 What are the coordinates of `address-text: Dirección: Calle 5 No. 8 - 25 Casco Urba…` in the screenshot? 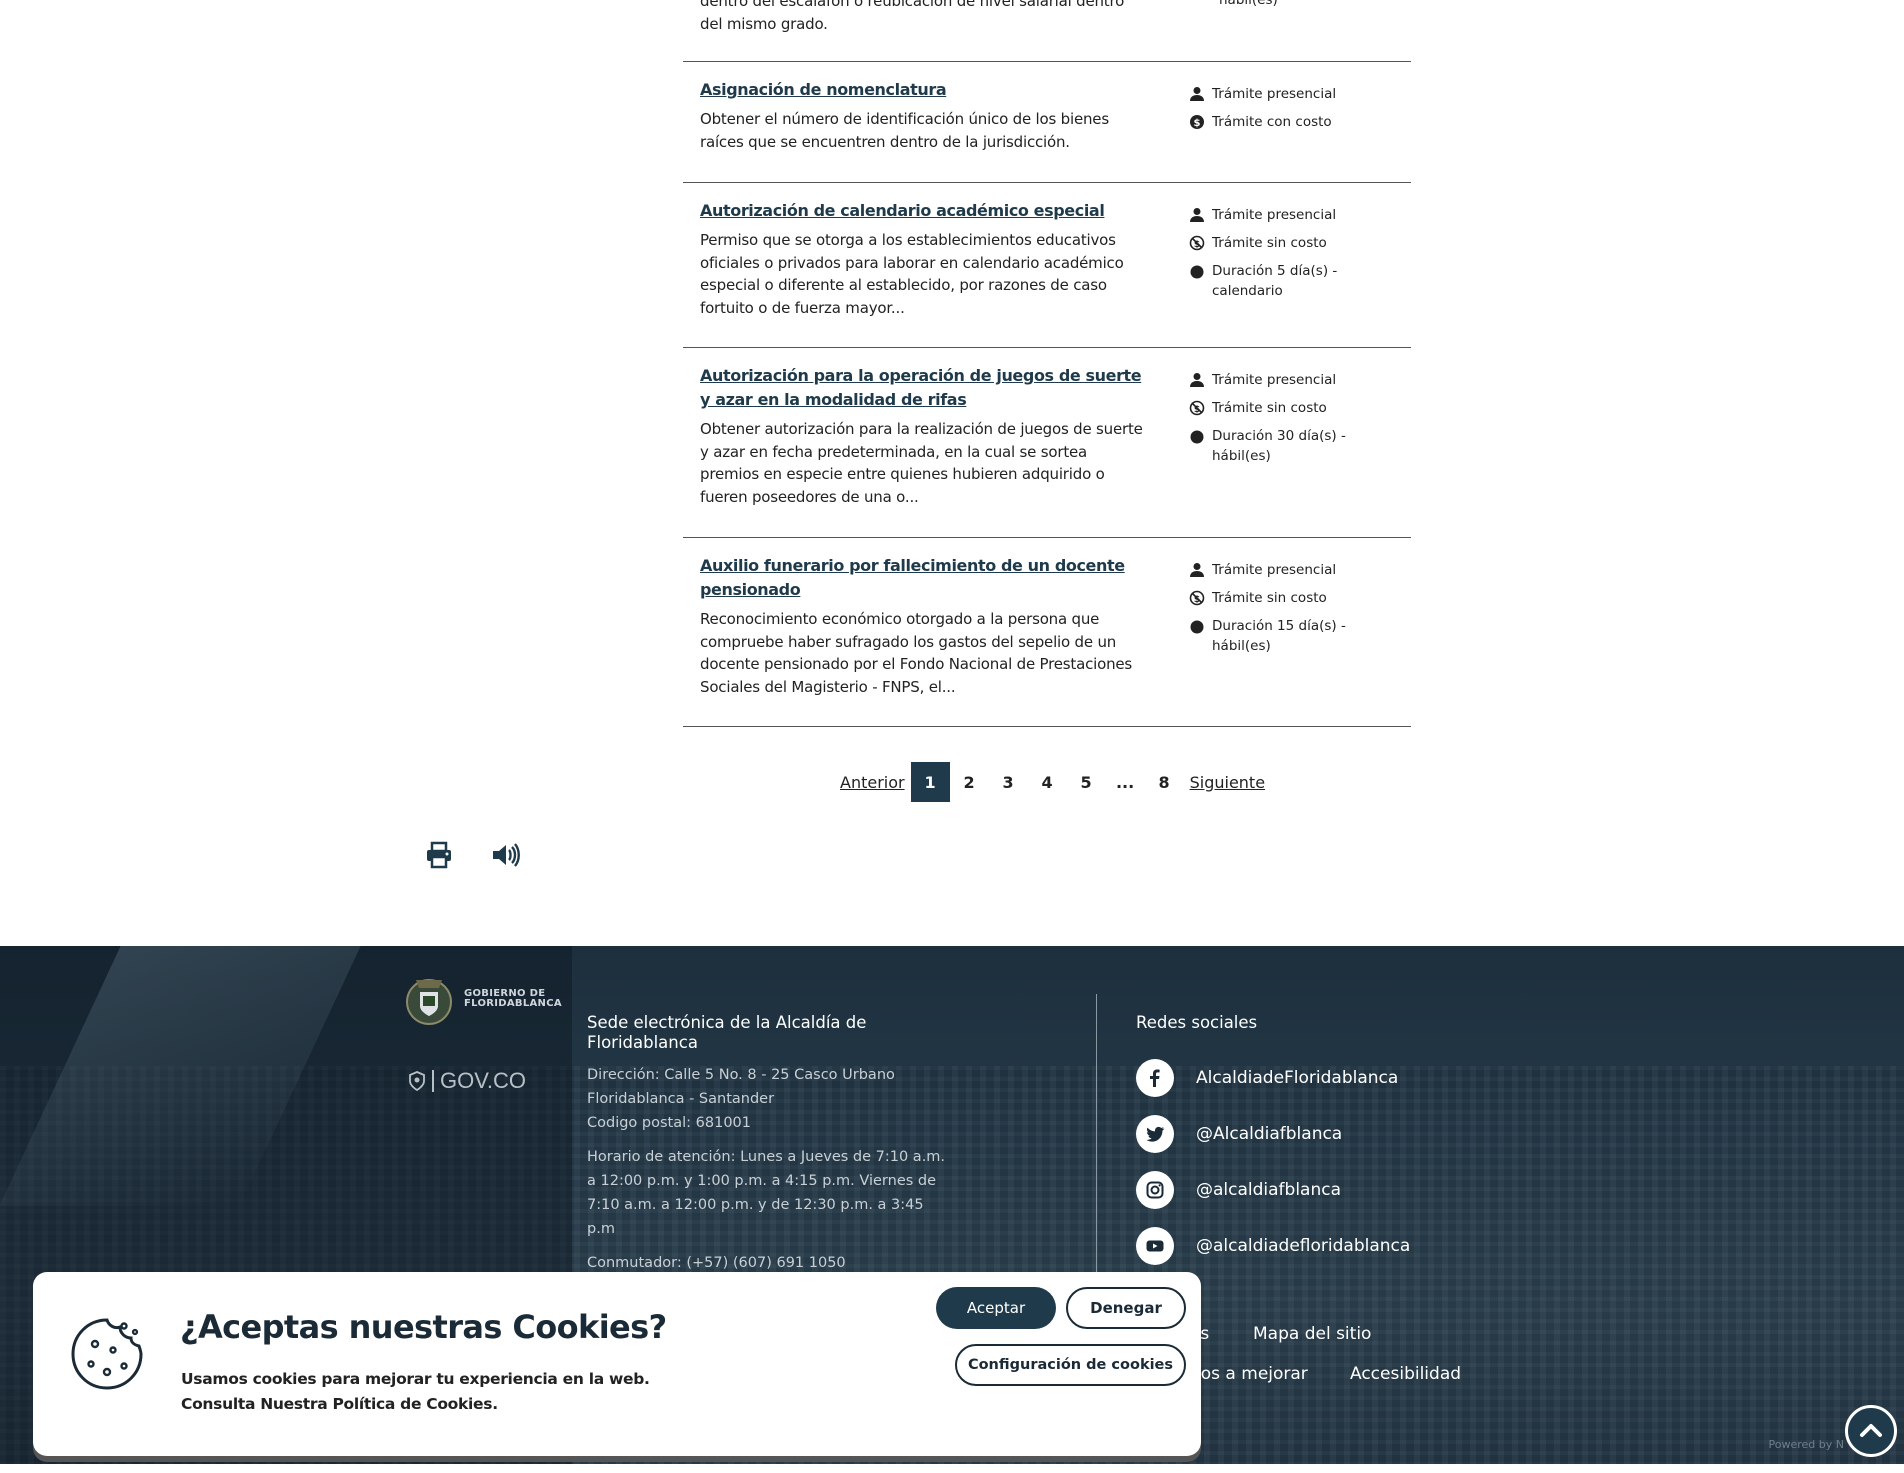 It's located at (741, 1099).